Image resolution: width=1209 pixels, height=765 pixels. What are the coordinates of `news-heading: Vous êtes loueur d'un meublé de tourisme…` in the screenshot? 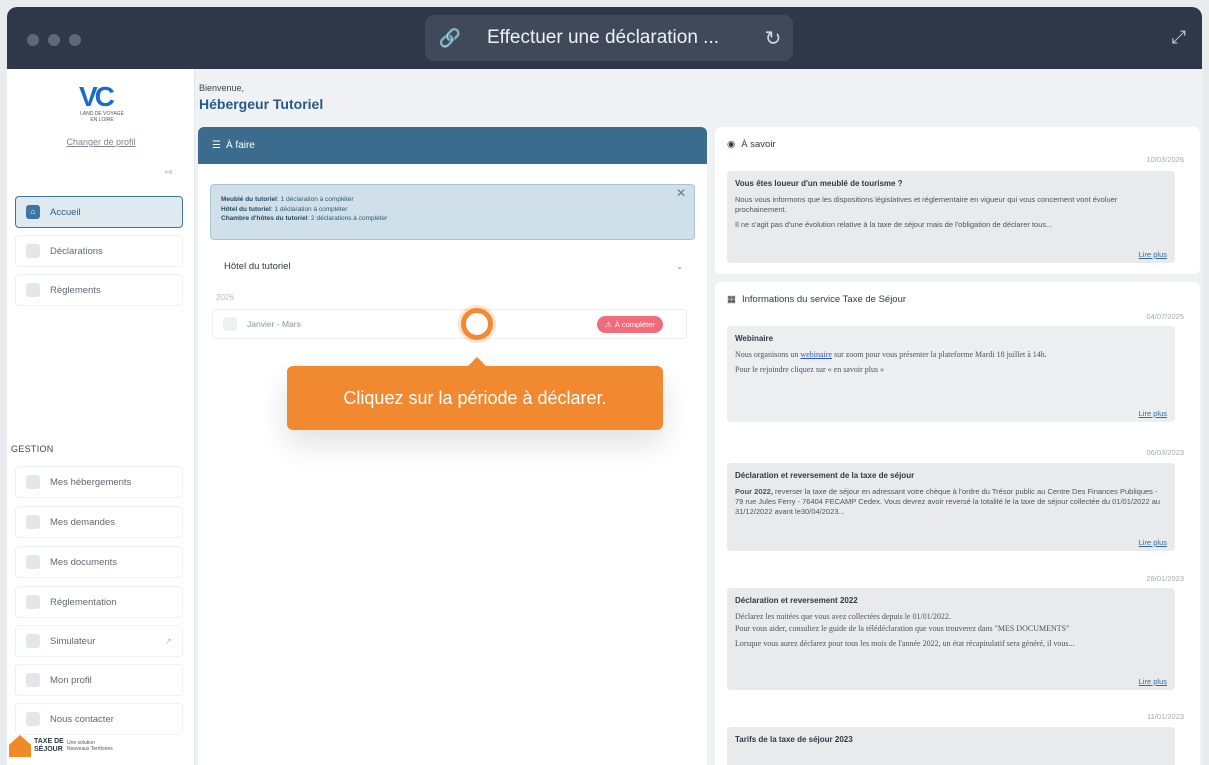 It's located at (819, 183).